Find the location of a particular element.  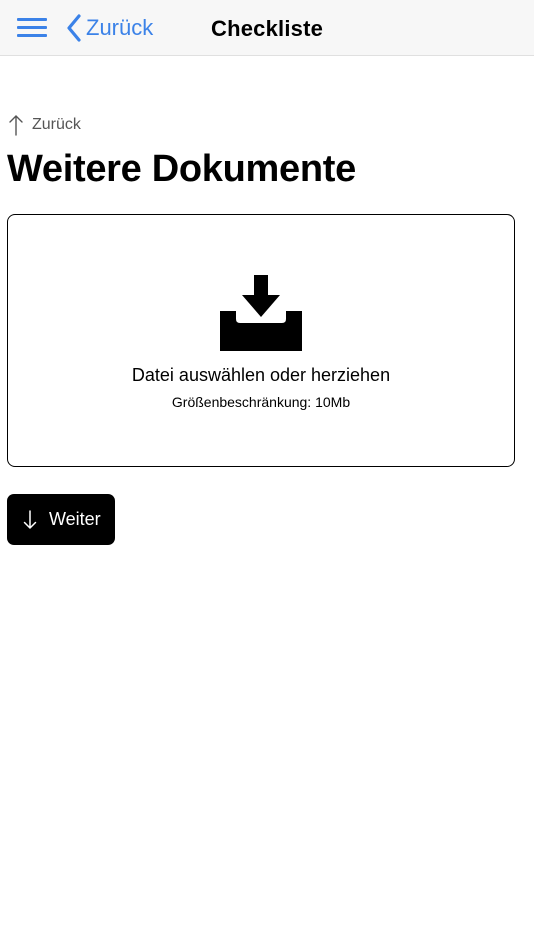

dropzone-size-limit-text: Größenbeschränkung: 10Mb is located at coordinates (261, 402).